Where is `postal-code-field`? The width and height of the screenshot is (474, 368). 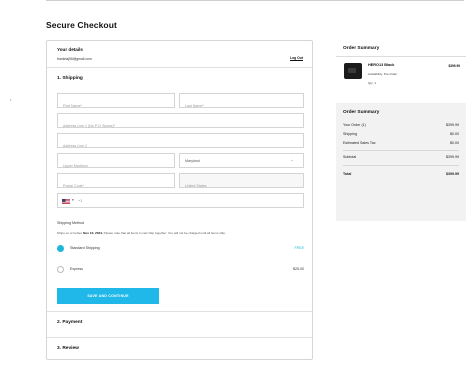 postal-code-field is located at coordinates (116, 183).